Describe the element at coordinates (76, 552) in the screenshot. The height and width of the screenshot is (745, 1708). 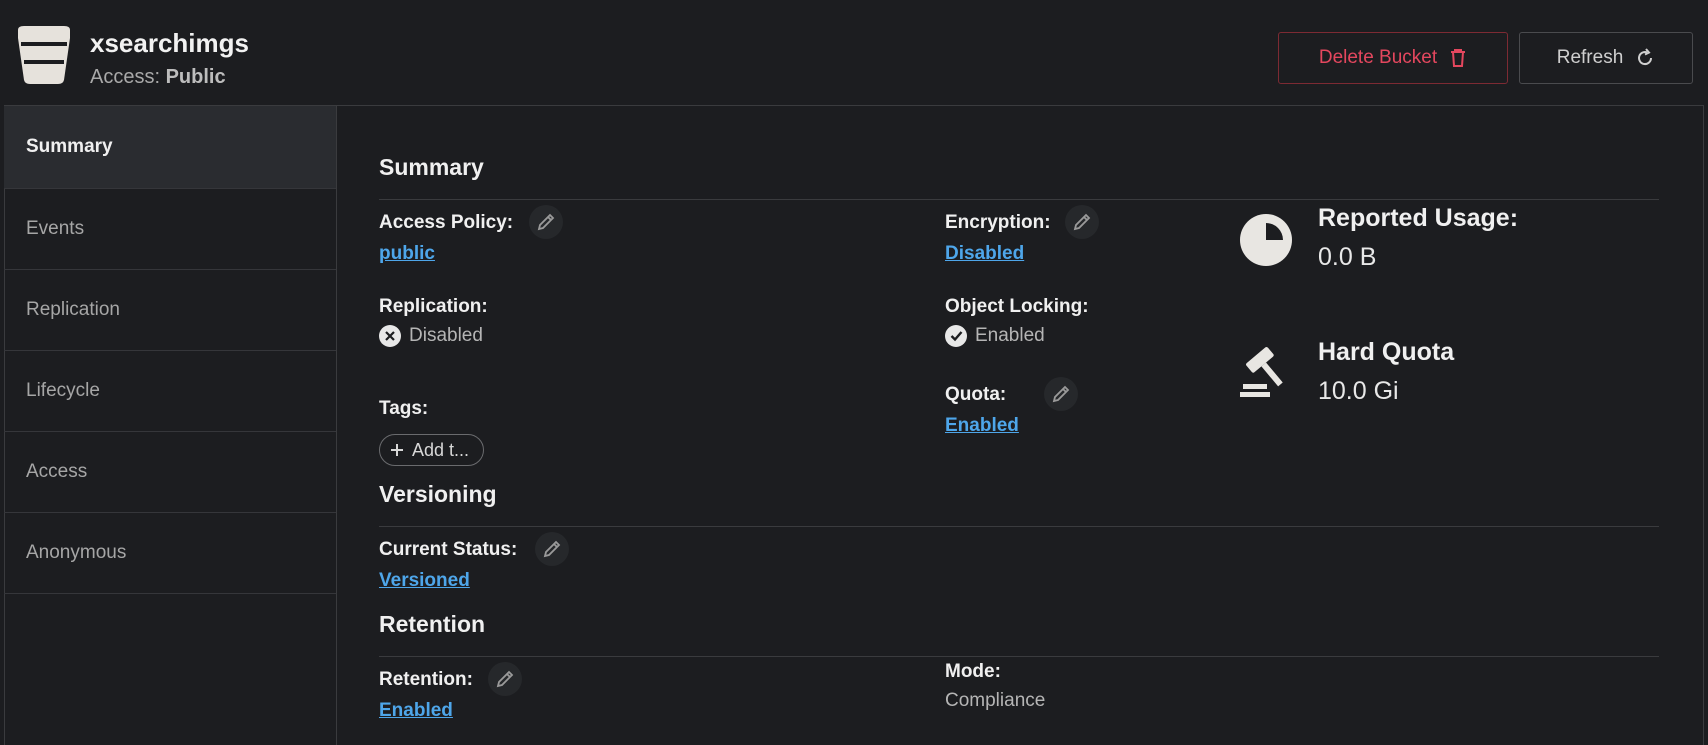
I see `sidebar-item-label: Anonymous` at that location.